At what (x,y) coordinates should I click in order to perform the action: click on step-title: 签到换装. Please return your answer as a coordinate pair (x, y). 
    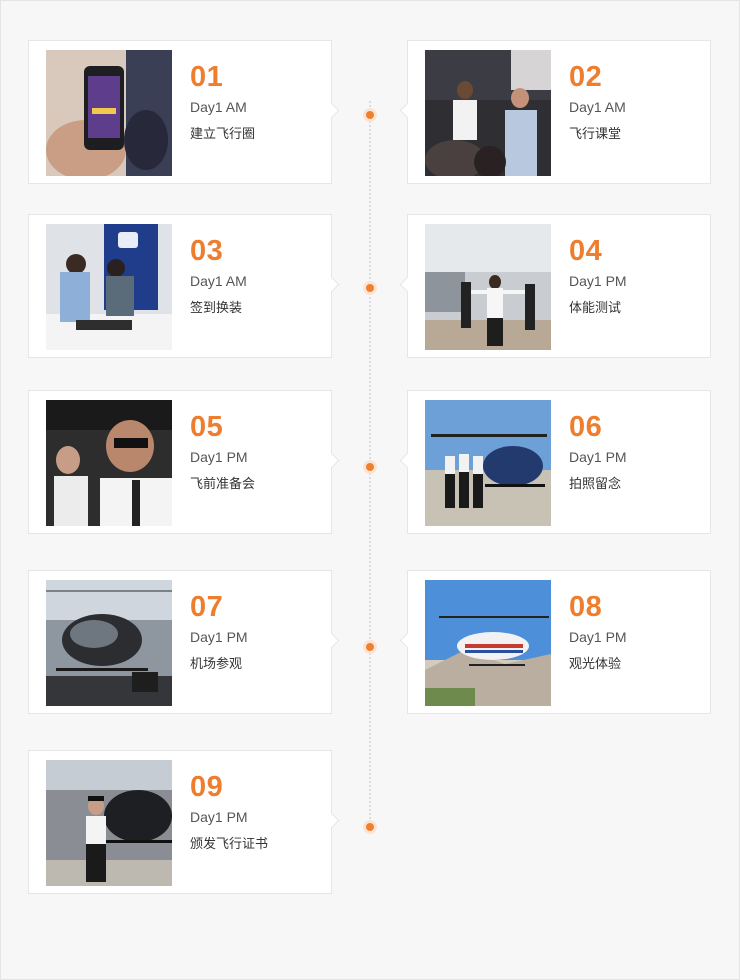
    Looking at the image, I should click on (216, 307).